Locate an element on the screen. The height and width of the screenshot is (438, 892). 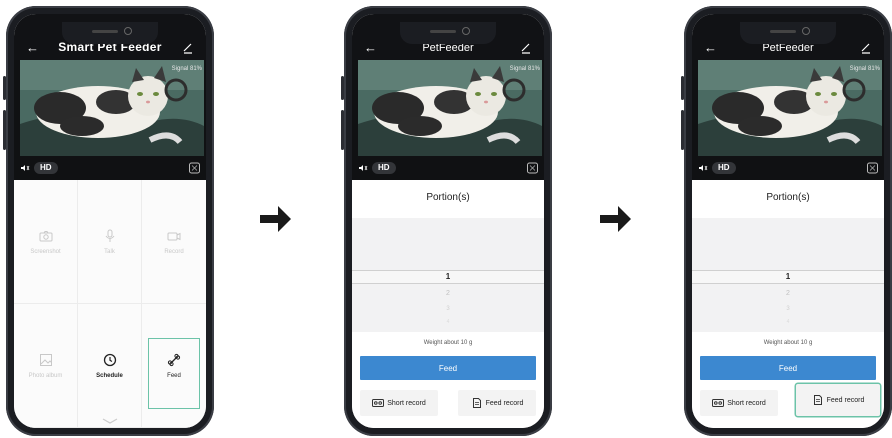
talk-label: Talk is located at coordinates (109, 251).